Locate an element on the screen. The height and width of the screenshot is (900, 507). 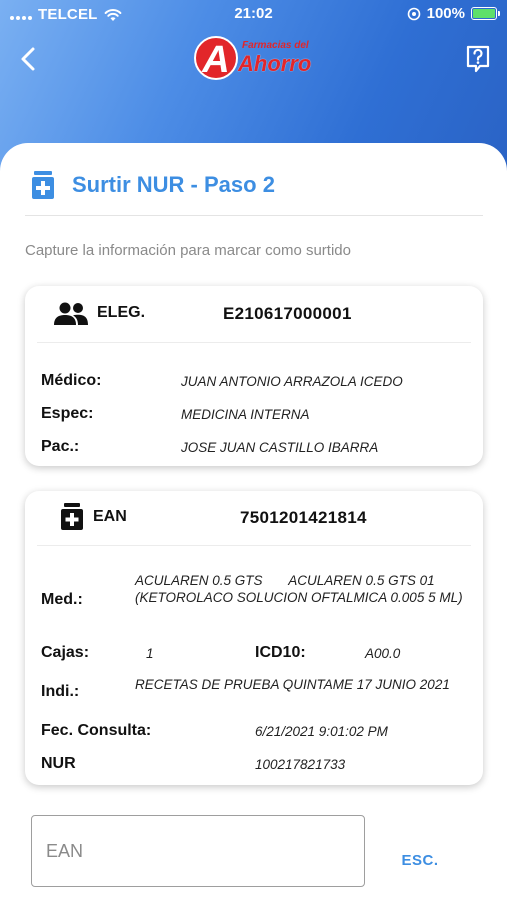
boxes-label: Cajas: is located at coordinates (65, 652).